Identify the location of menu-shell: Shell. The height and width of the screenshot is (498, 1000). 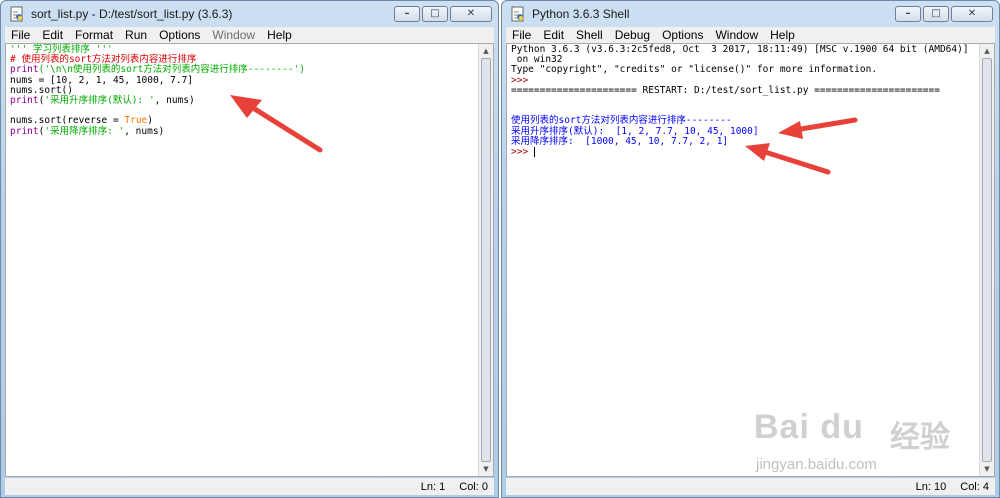
(589, 35).